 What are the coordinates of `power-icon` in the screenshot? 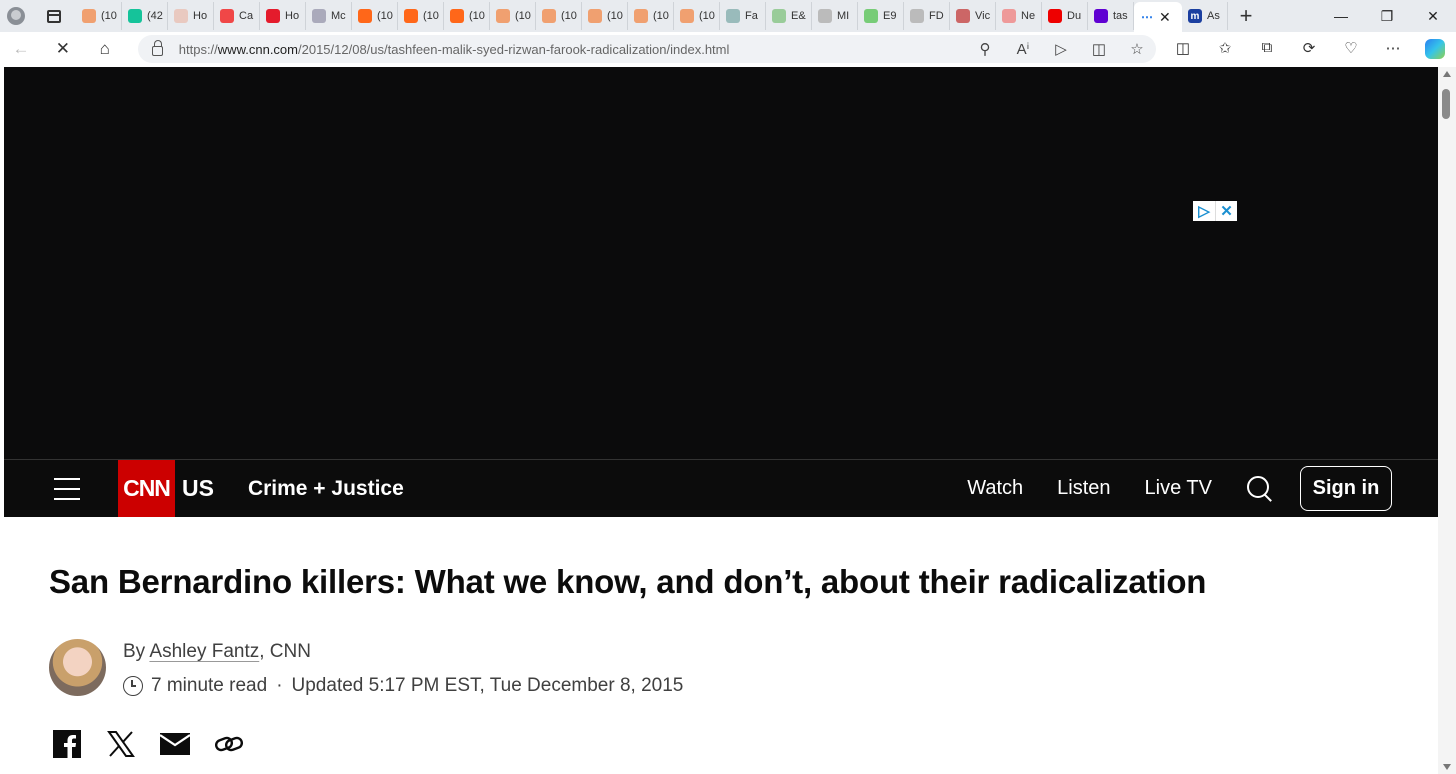 It's located at (779, 16).